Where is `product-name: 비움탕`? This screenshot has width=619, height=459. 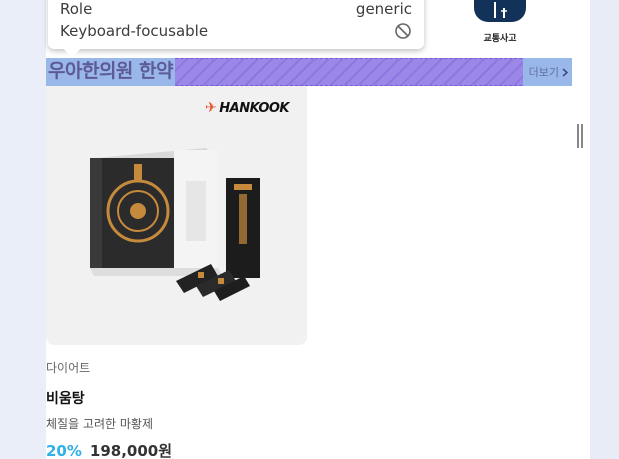
product-name: 비움탕 is located at coordinates (65, 398).